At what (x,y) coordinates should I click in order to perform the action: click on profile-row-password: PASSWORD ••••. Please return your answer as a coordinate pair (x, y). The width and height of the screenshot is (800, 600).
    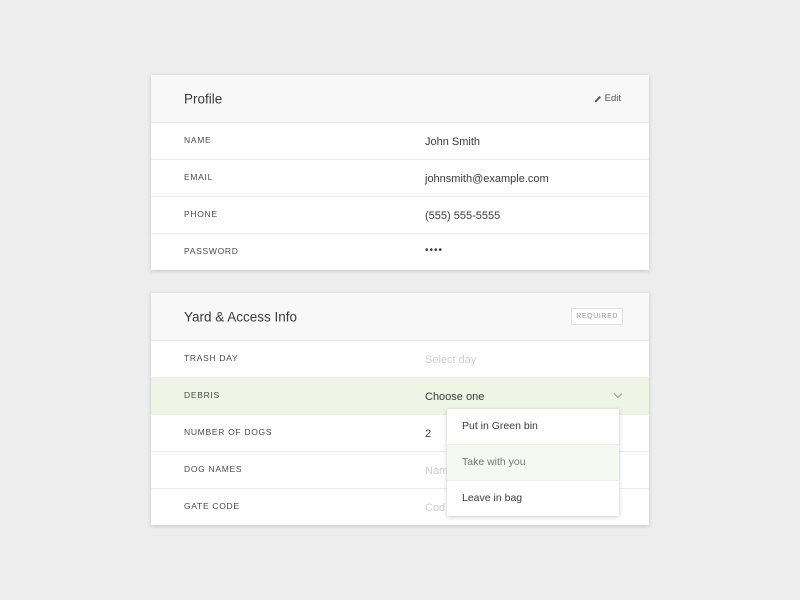
    Looking at the image, I should click on (400, 252).